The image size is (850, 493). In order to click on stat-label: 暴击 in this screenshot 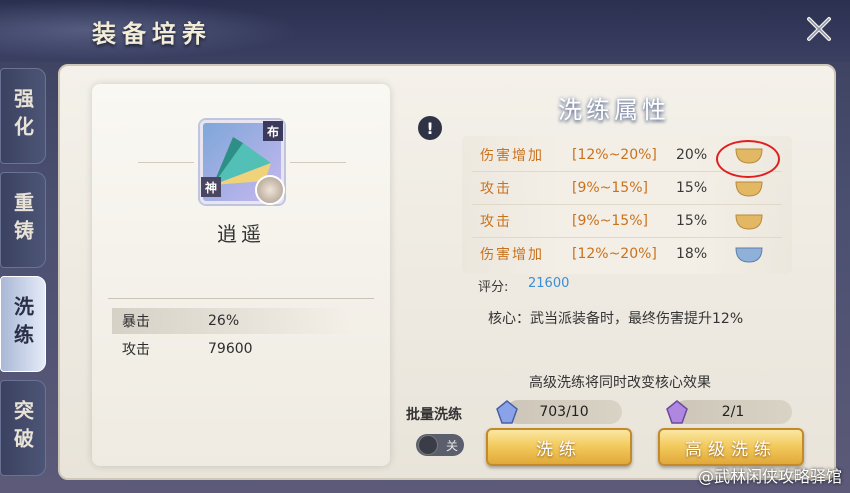, I will do `click(136, 322)`.